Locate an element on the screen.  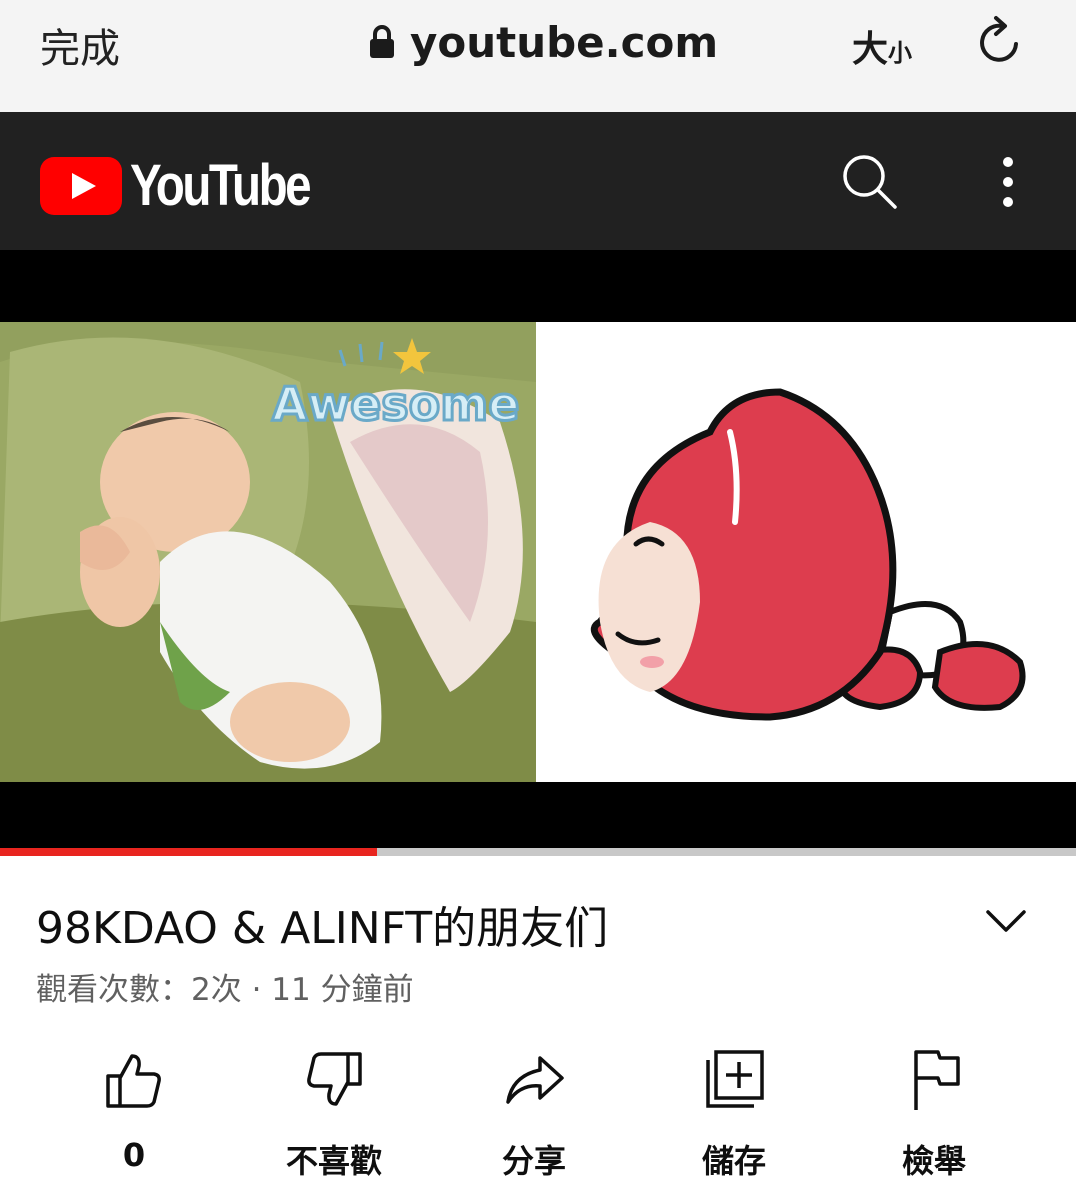
thumbs-down-icon is located at coordinates (334, 1079).